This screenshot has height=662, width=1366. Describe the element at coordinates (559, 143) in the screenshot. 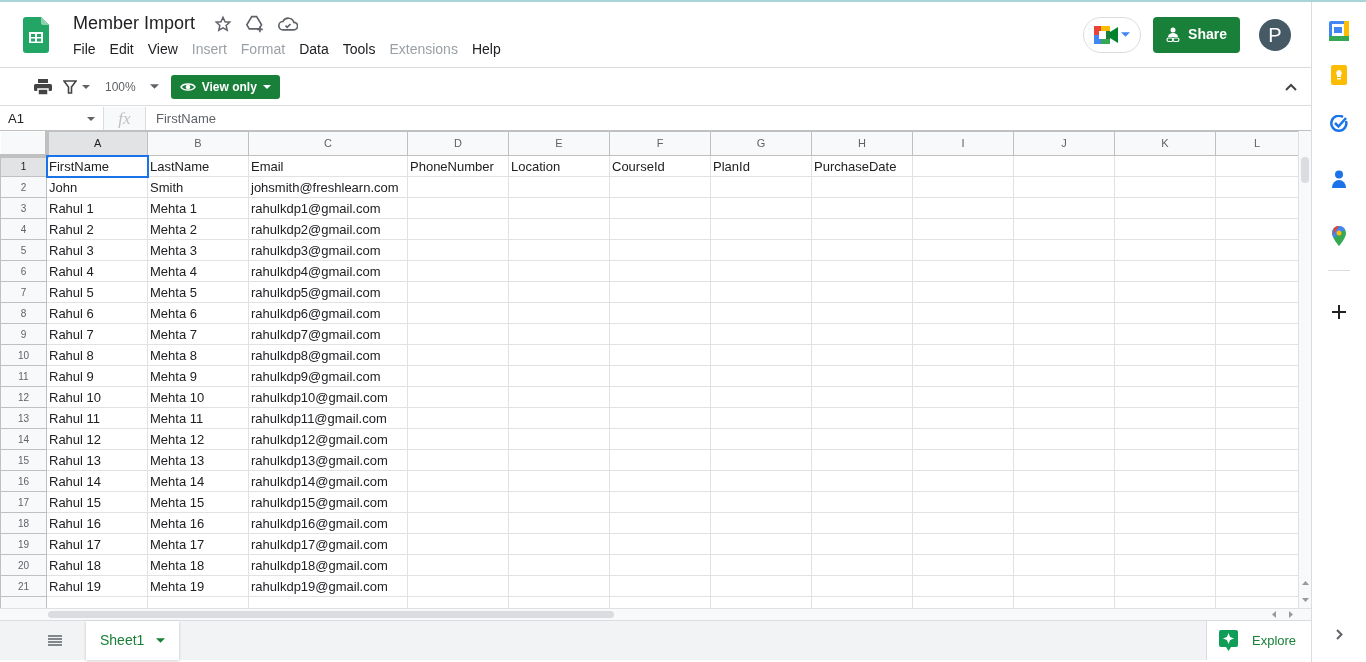

I see `column-header: E` at that location.